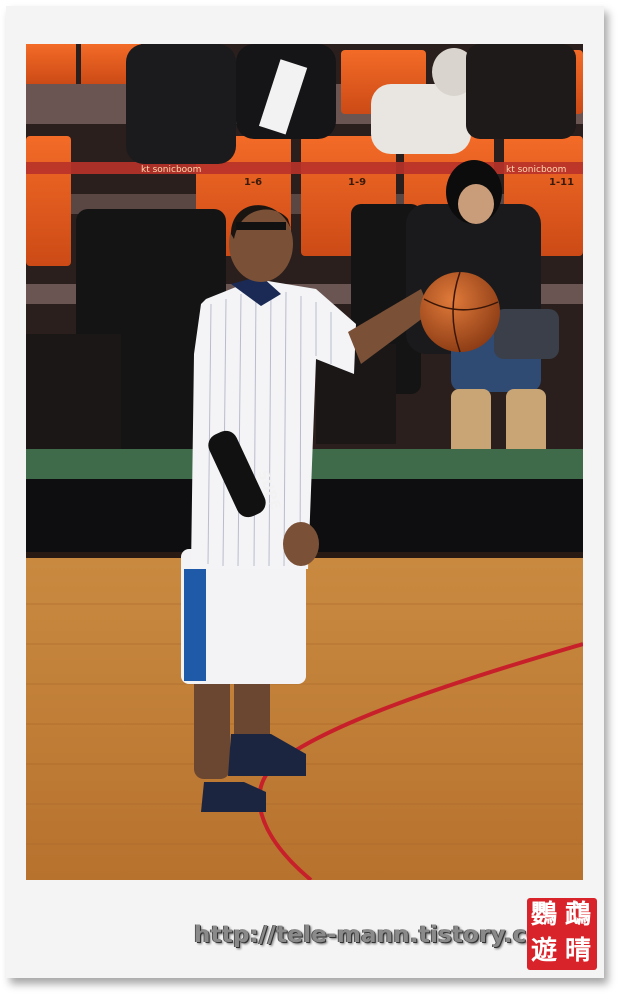  I want to click on seal-glyph: 遊, so click(544, 951).